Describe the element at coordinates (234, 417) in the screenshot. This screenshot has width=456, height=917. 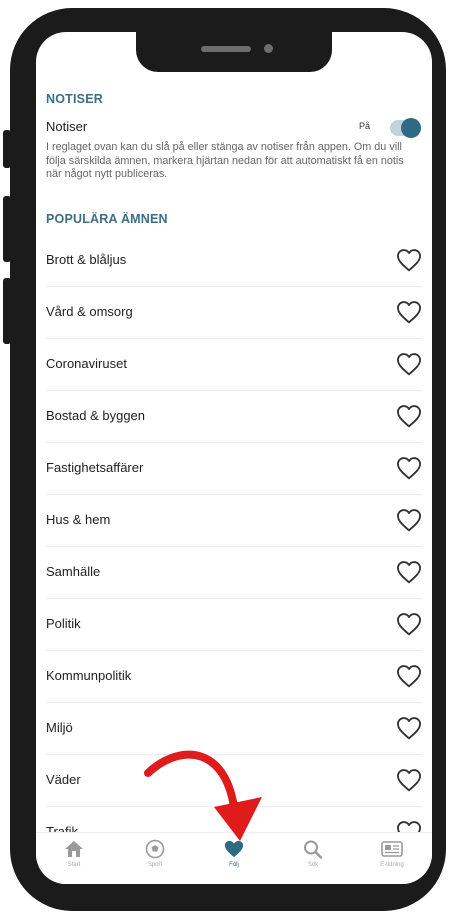
I see `topic-row: Bostad & byggen` at that location.